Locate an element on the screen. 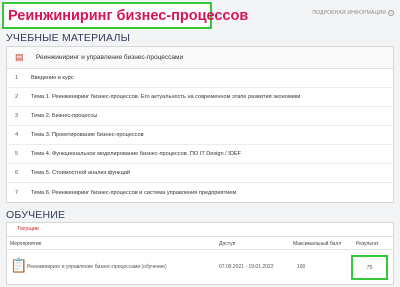  col-result: Результат is located at coordinates (367, 244).